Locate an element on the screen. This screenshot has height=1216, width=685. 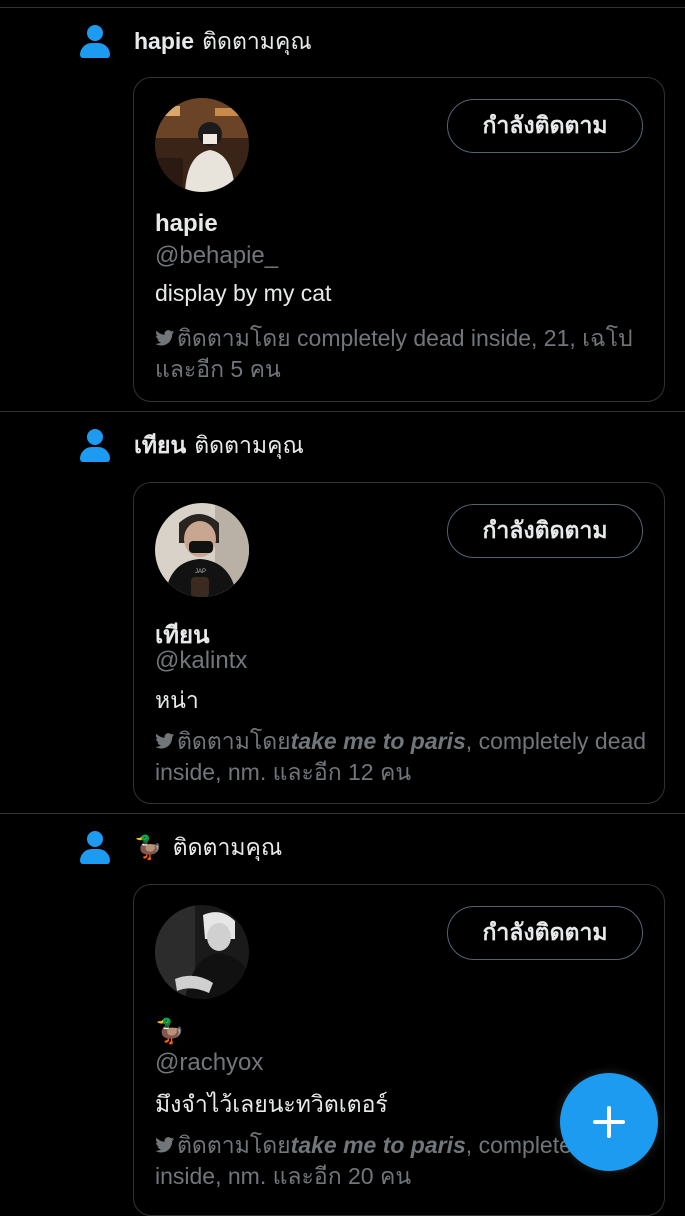
notification-actor-name: เทียน is located at coordinates (160, 445).